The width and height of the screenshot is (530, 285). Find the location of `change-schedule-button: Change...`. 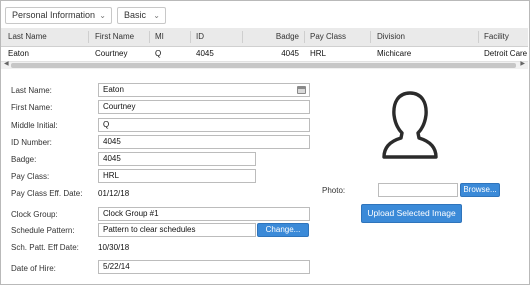

change-schedule-button: Change... is located at coordinates (283, 230).